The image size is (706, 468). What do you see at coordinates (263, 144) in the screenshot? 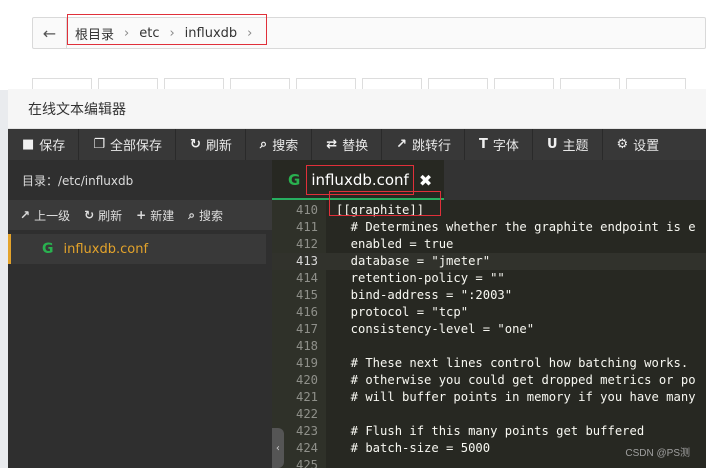
I see `search-icon: ⌕` at bounding box center [263, 144].